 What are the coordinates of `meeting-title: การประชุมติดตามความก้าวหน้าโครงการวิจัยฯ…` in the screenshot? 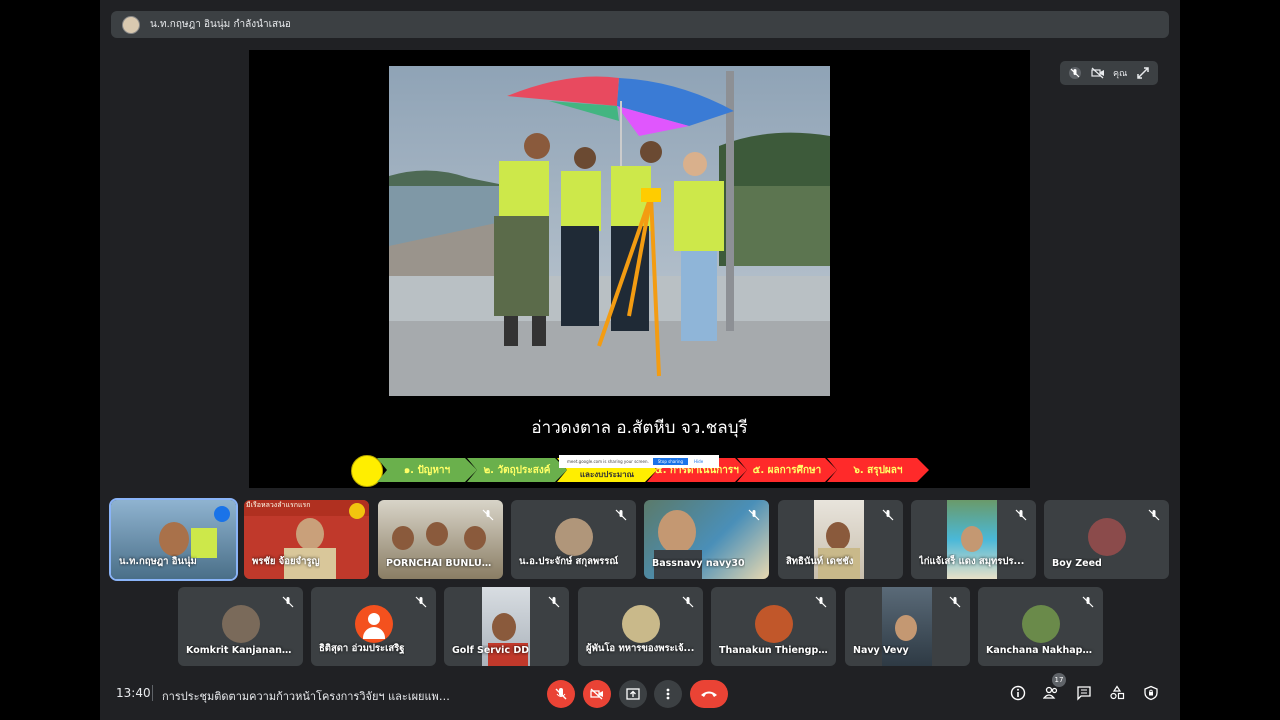 It's located at (307, 696).